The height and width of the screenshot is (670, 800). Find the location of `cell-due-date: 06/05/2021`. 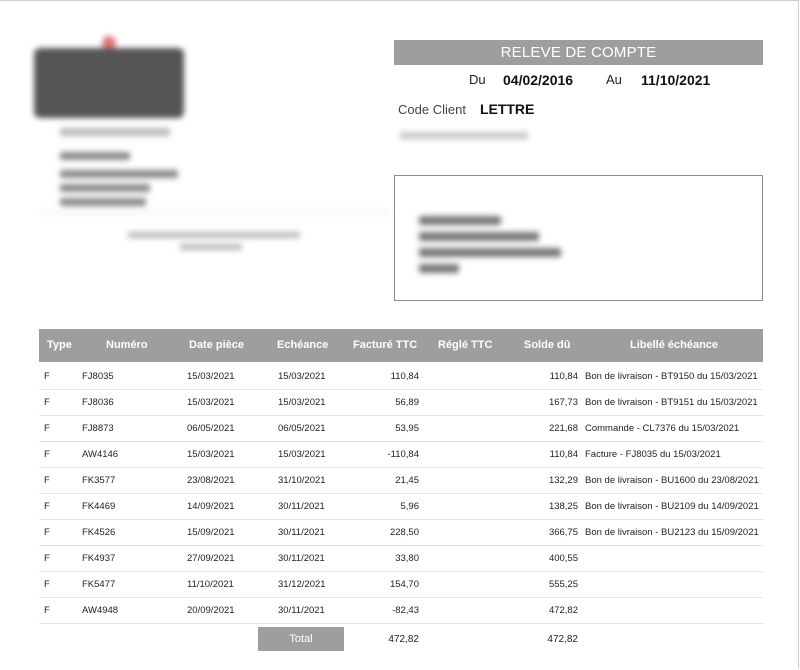

cell-due-date: 06/05/2021 is located at coordinates (302, 428).